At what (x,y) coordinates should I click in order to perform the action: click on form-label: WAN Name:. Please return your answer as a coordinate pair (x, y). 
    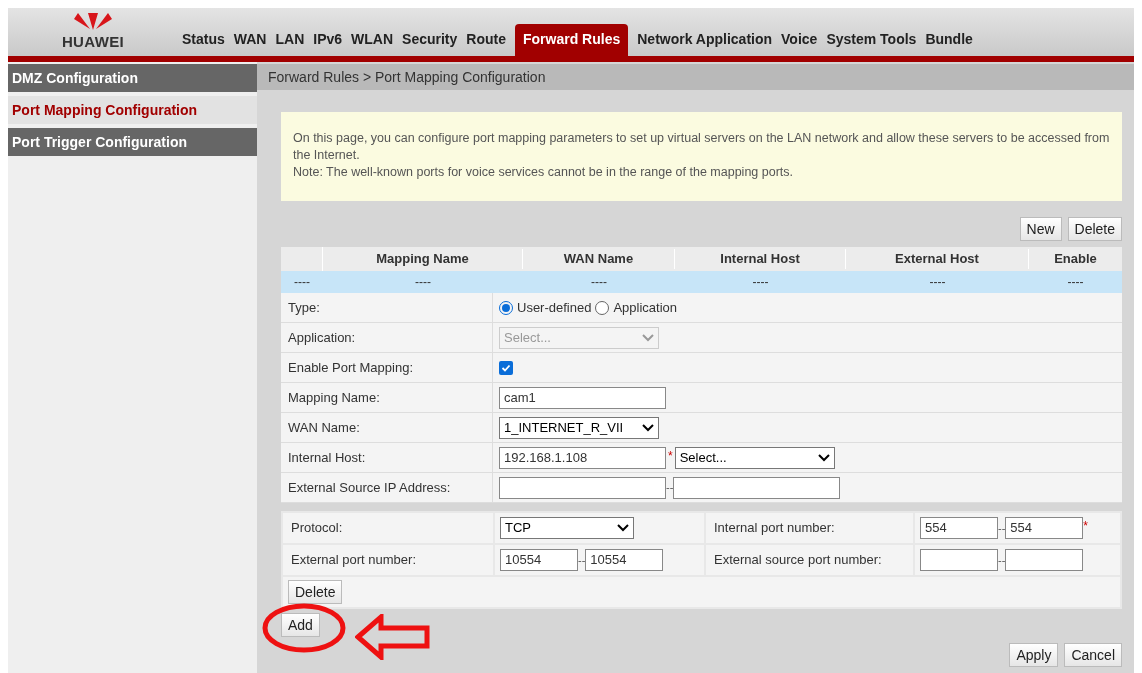
    Looking at the image, I should click on (387, 427).